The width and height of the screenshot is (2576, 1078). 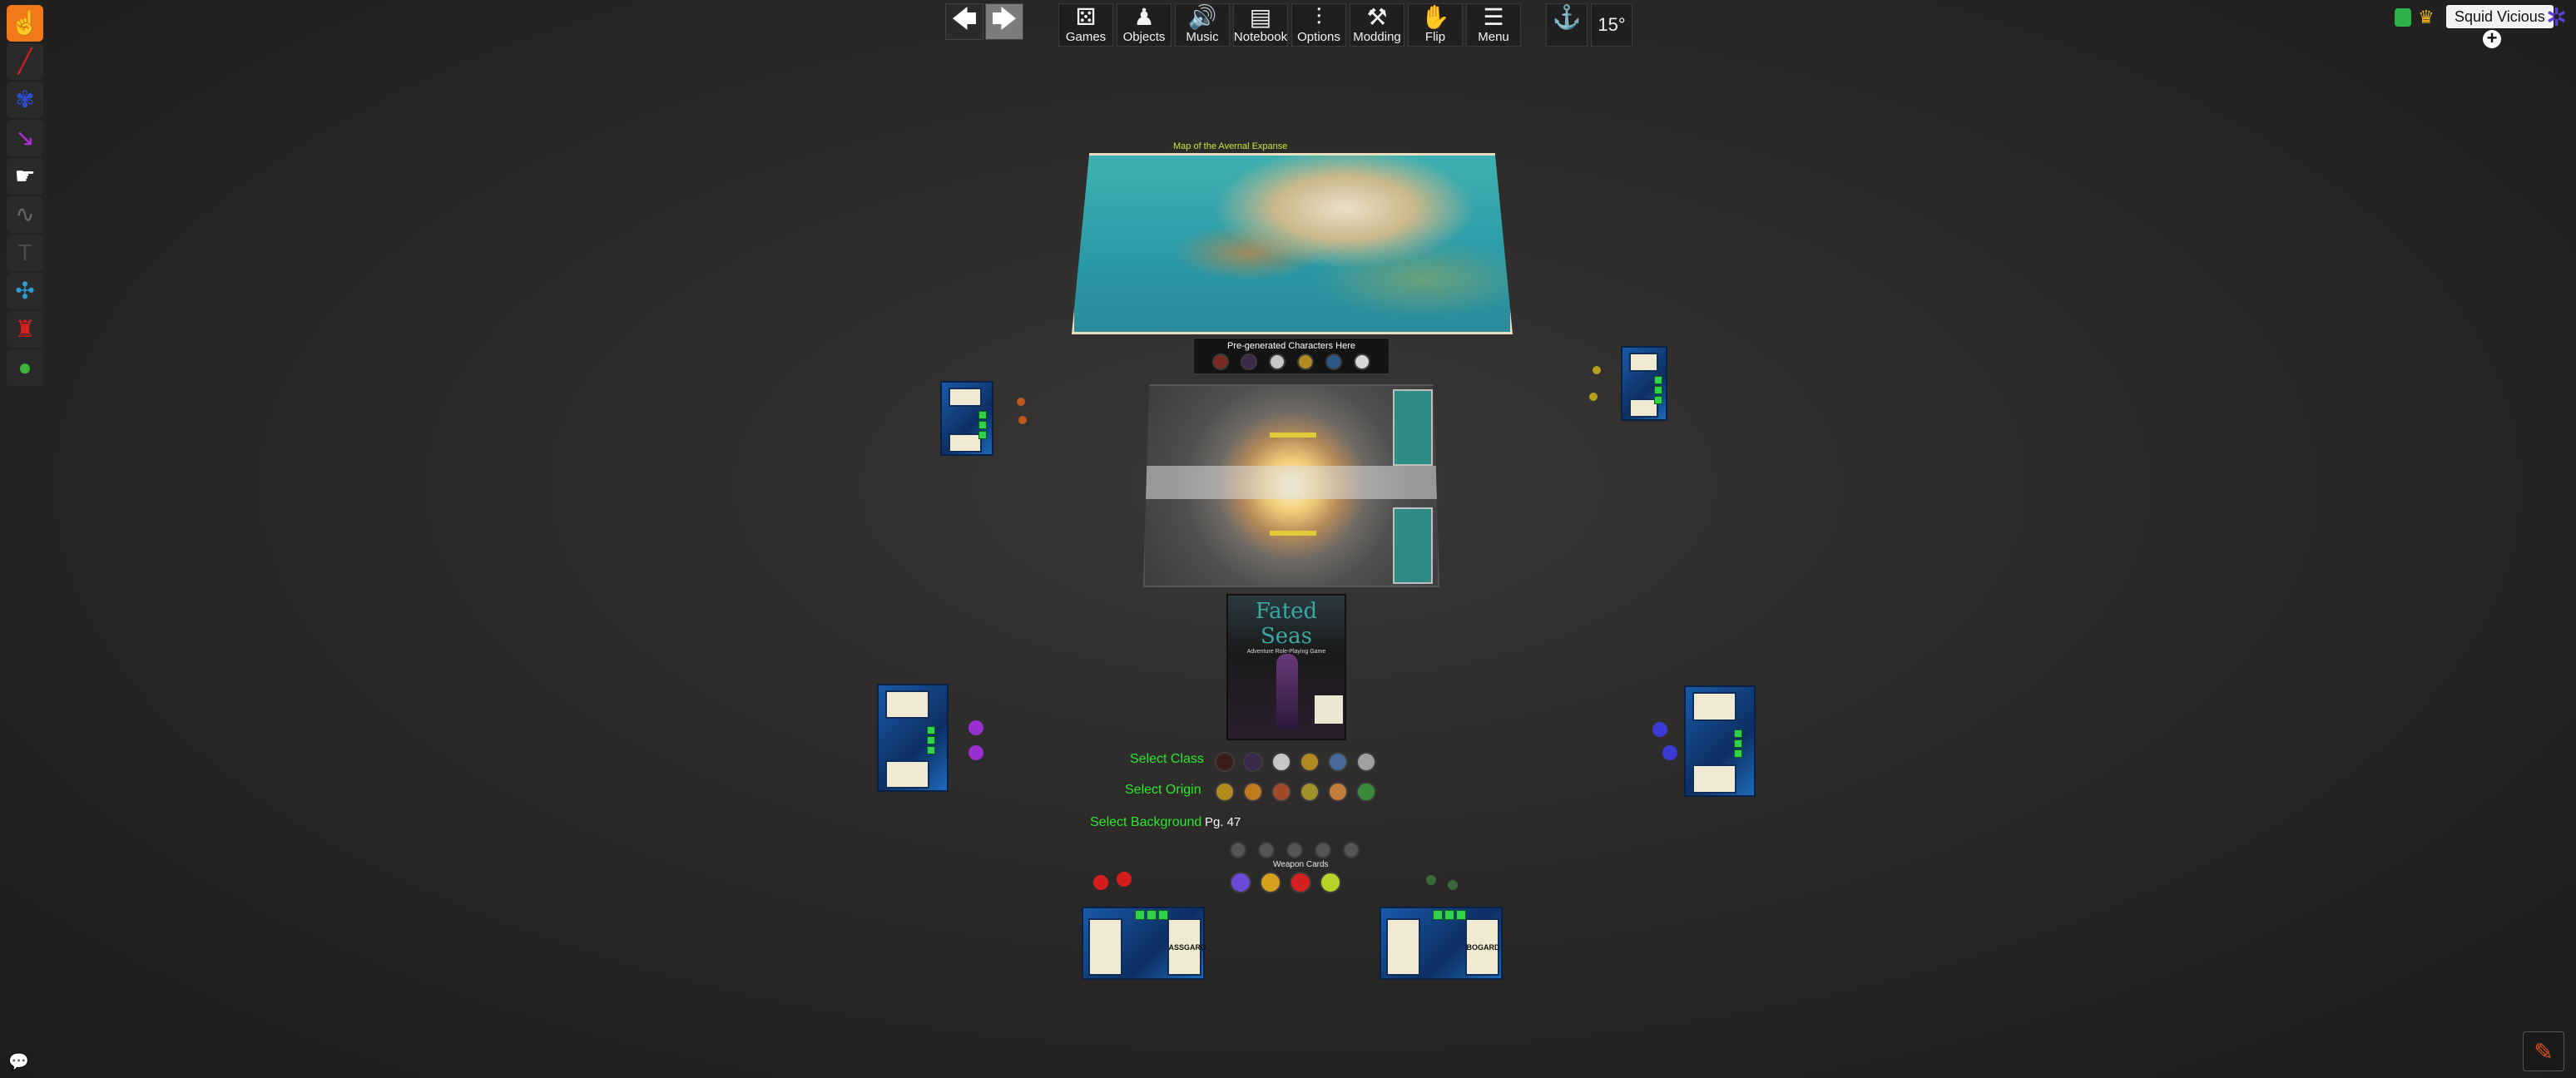 I want to click on menu-flip-button: ✋ Flip, so click(x=1435, y=25).